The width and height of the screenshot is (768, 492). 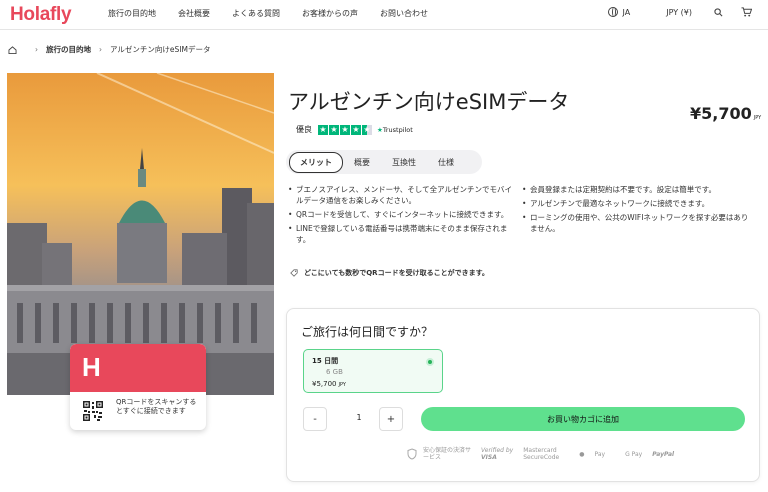 What do you see at coordinates (367, 129) in the screenshot?
I see `star-half-icon: ★` at bounding box center [367, 129].